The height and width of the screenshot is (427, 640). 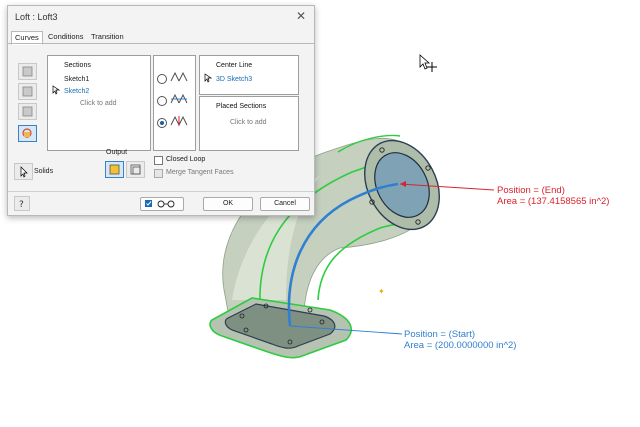 I want to click on solids-select-button, so click(x=23, y=171).